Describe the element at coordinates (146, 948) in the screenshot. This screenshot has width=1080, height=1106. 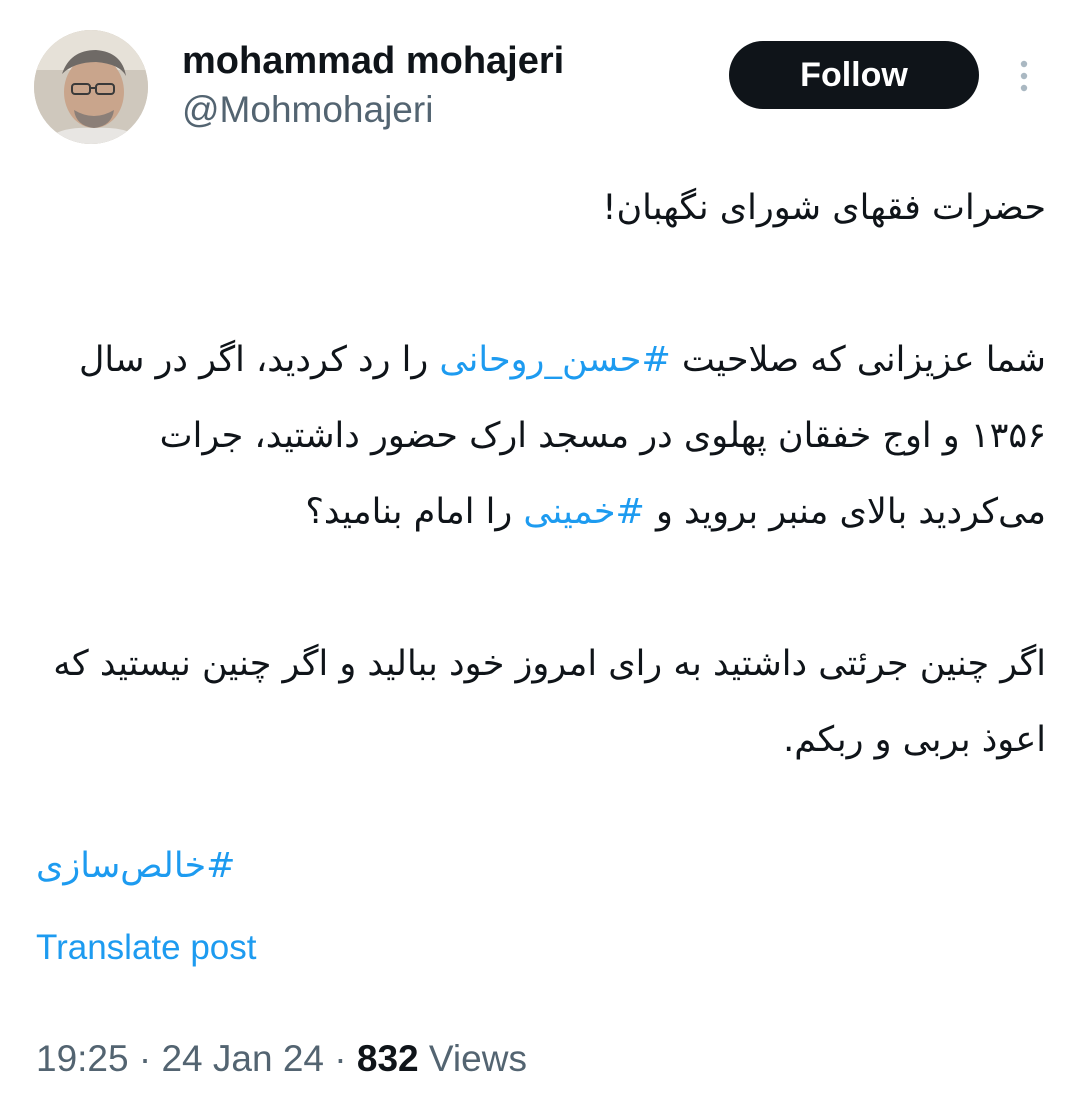
I see `translate-post-link: Translate post` at that location.